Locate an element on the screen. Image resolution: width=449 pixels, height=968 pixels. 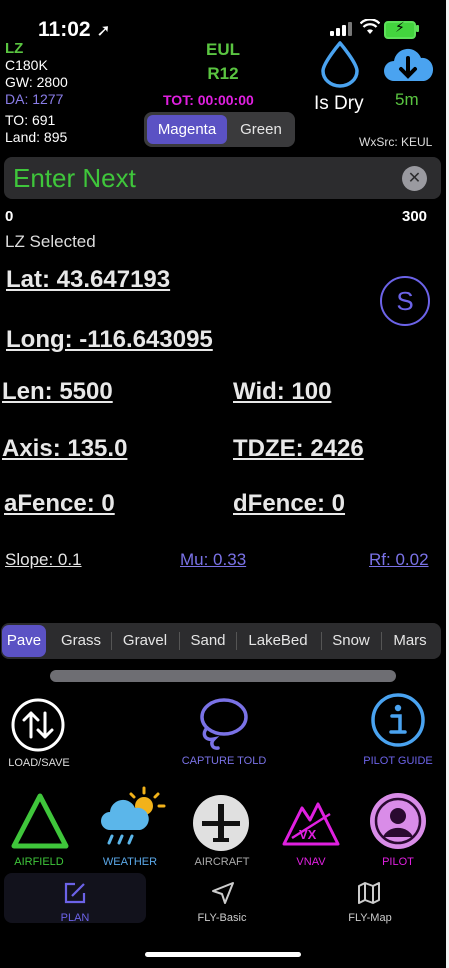
enter-next-placeholder: Enter Next is located at coordinates (74, 178).